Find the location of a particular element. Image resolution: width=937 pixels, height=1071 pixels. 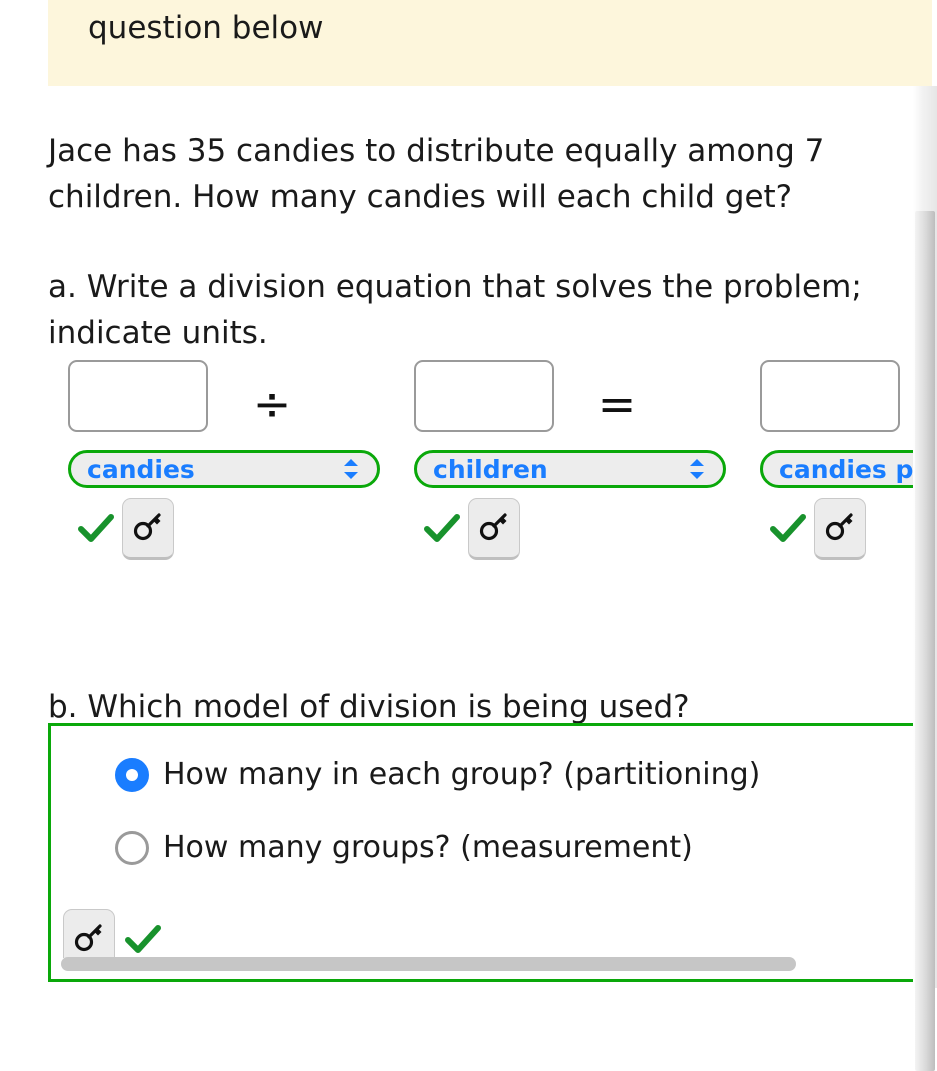

radio-icon-unselected is located at coordinates (132, 848).